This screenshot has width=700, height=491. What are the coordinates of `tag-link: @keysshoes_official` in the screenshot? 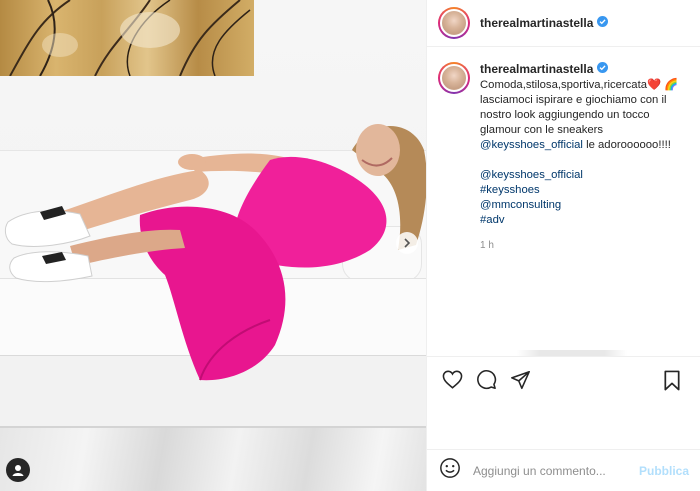 It's located at (586, 175).